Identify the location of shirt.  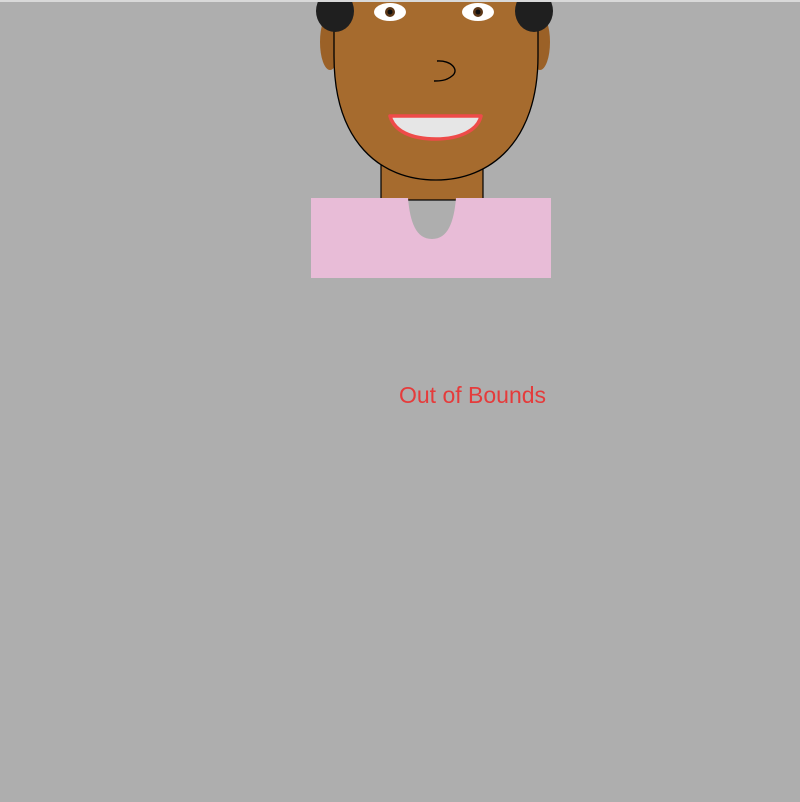
(431, 238).